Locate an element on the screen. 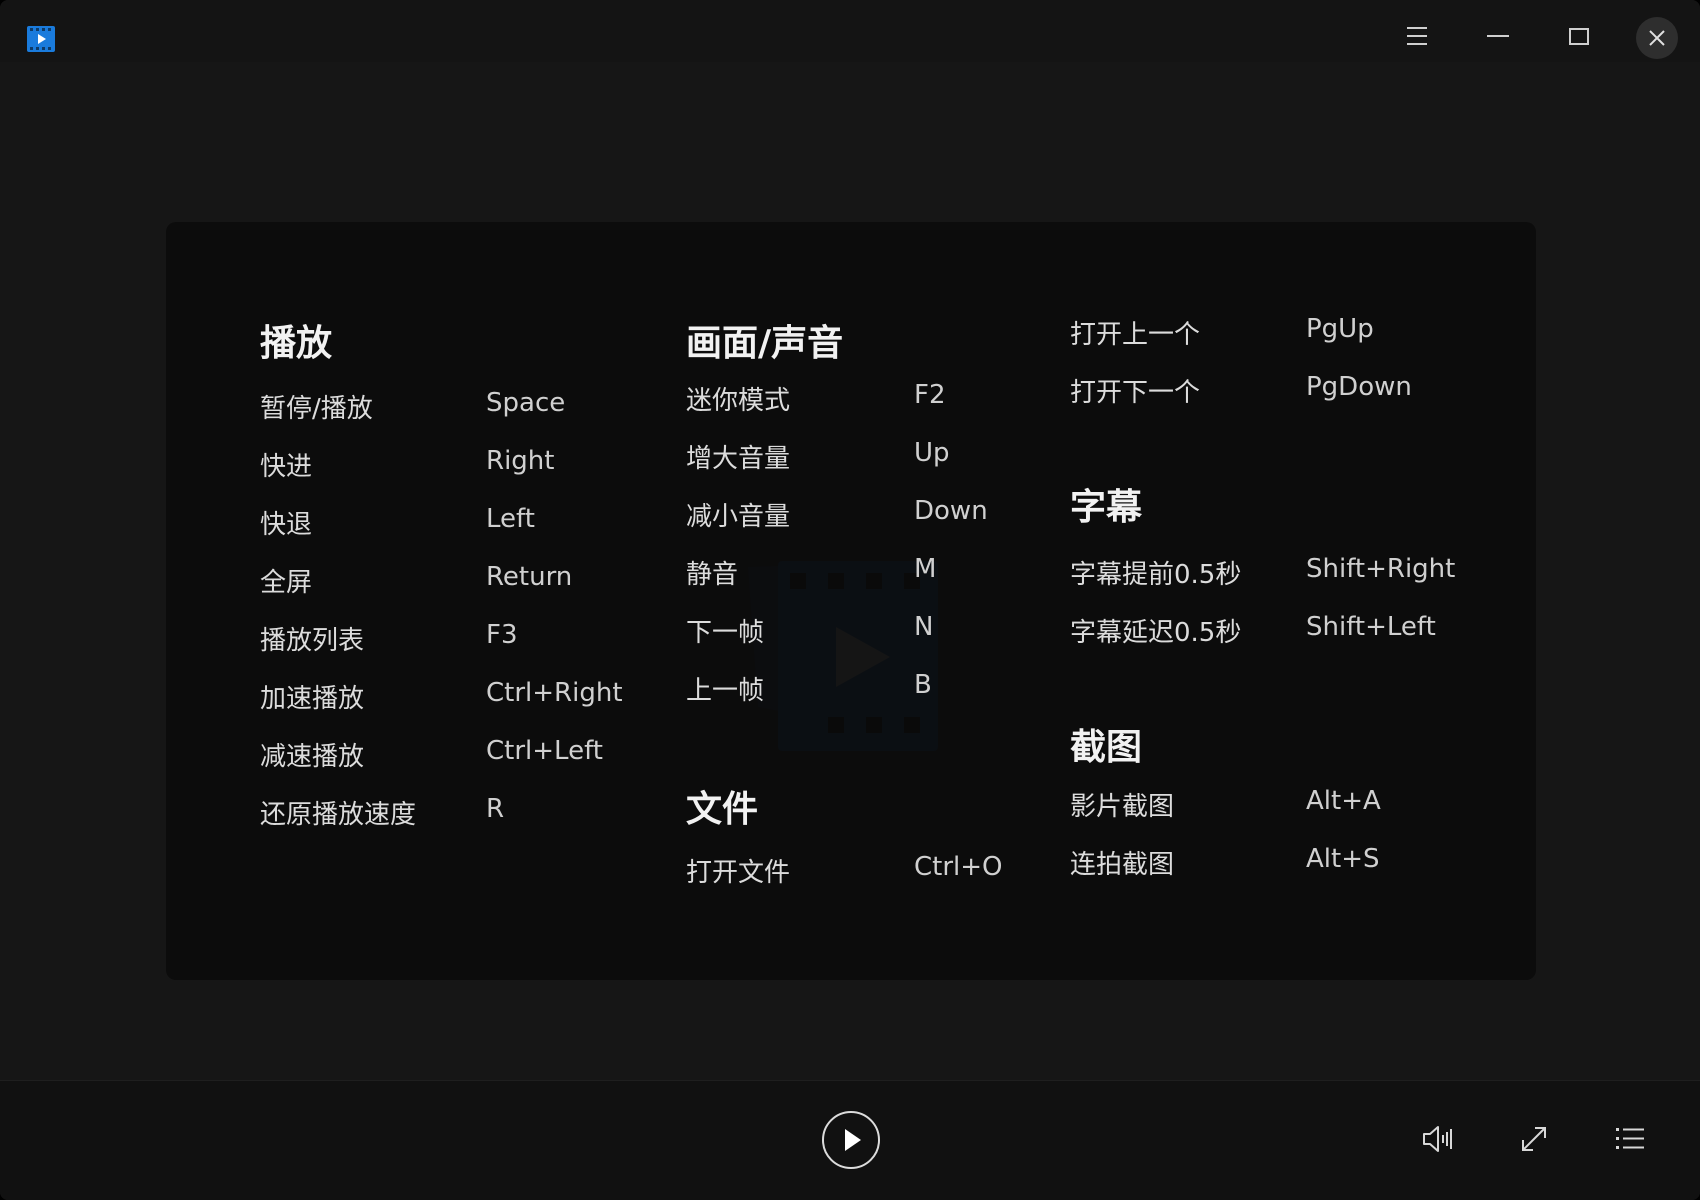  shortcut-key: Return is located at coordinates (529, 577).